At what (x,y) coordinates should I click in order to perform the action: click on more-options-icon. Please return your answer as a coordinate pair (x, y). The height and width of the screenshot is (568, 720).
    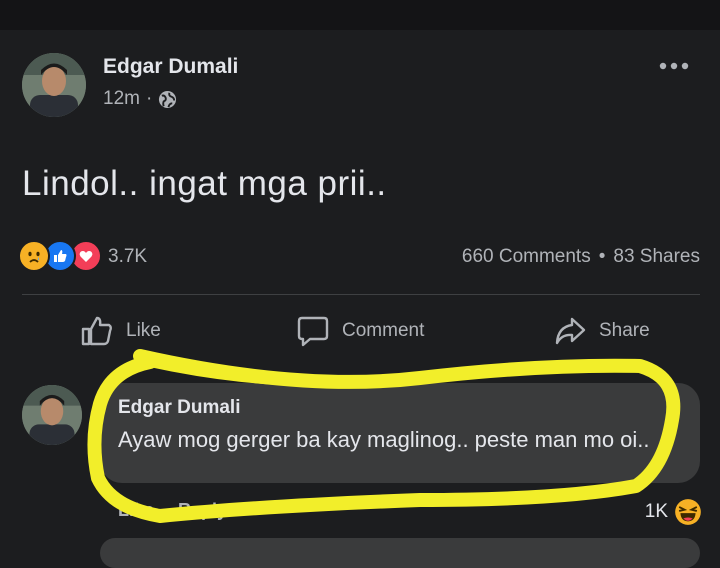
    Looking at the image, I should click on (674, 66).